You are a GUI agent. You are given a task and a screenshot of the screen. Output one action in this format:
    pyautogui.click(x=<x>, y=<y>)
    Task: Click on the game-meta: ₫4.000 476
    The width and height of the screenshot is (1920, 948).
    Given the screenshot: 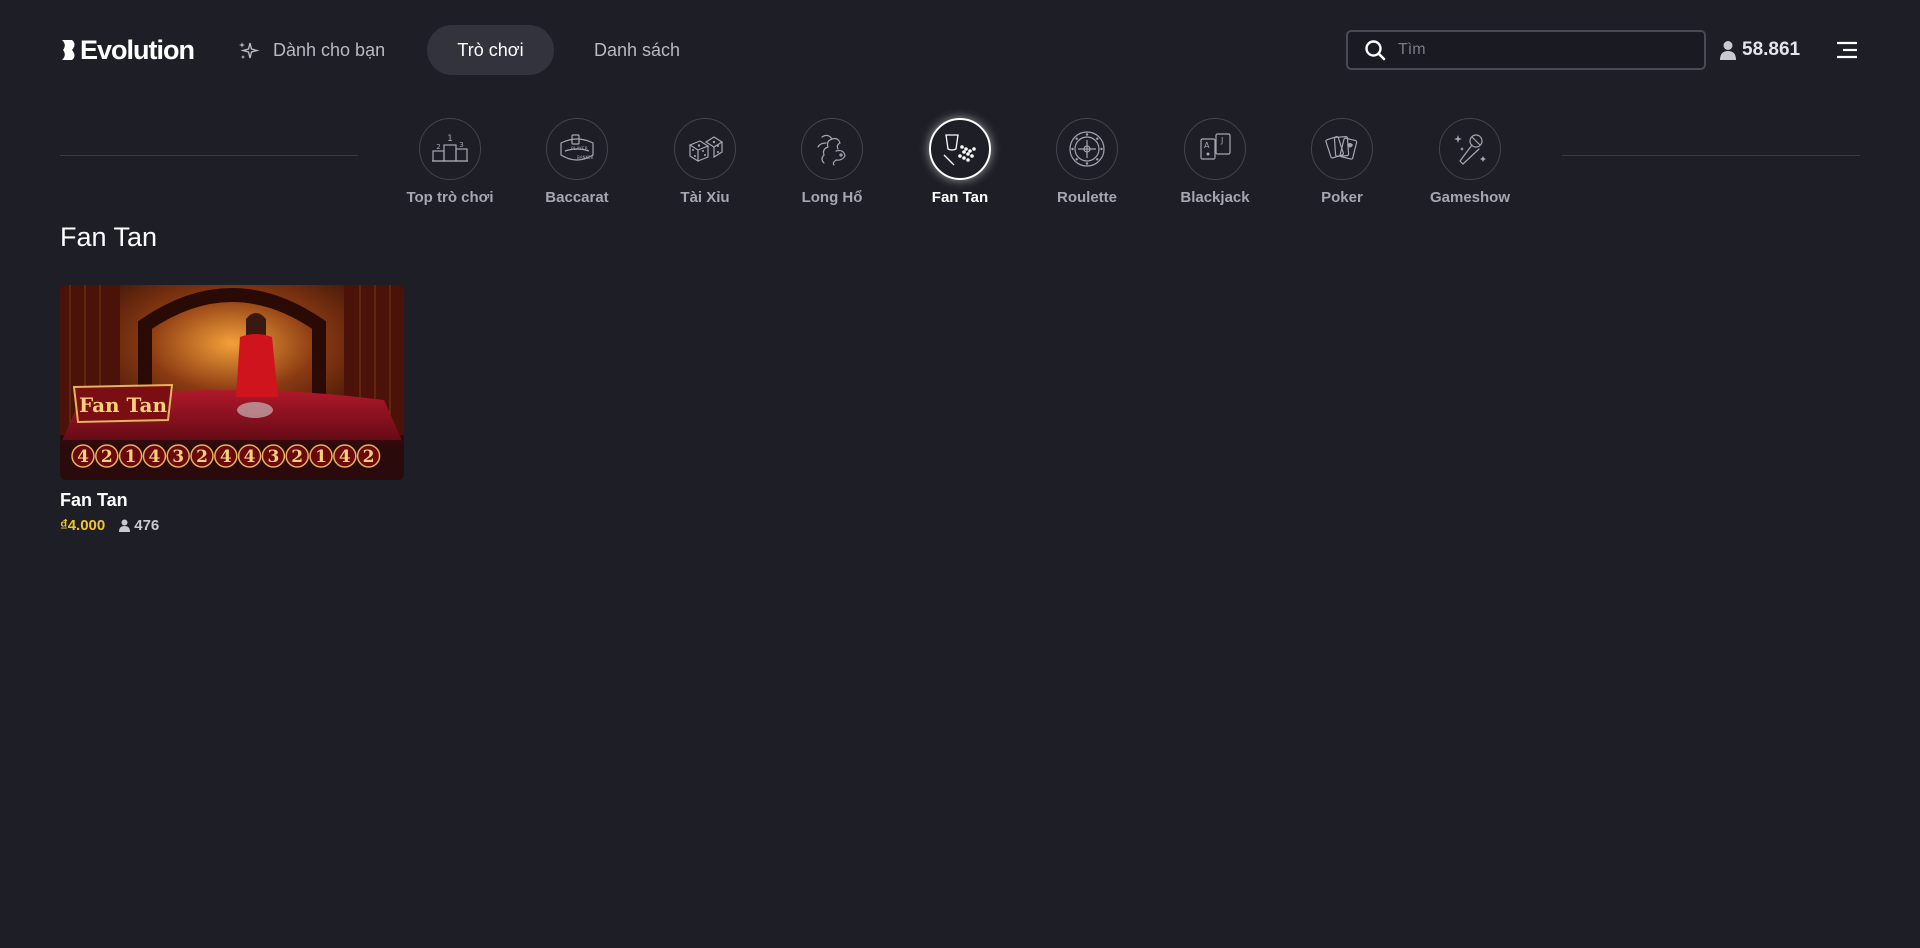 What is the action you would take?
    pyautogui.click(x=232, y=525)
    